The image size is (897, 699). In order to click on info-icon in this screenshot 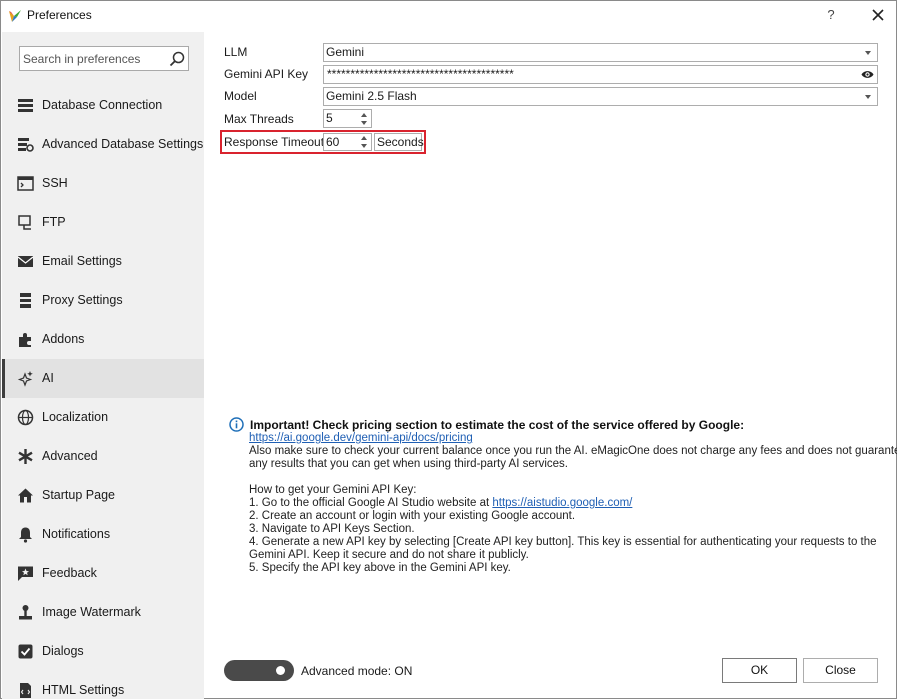, I will do `click(236, 424)`.